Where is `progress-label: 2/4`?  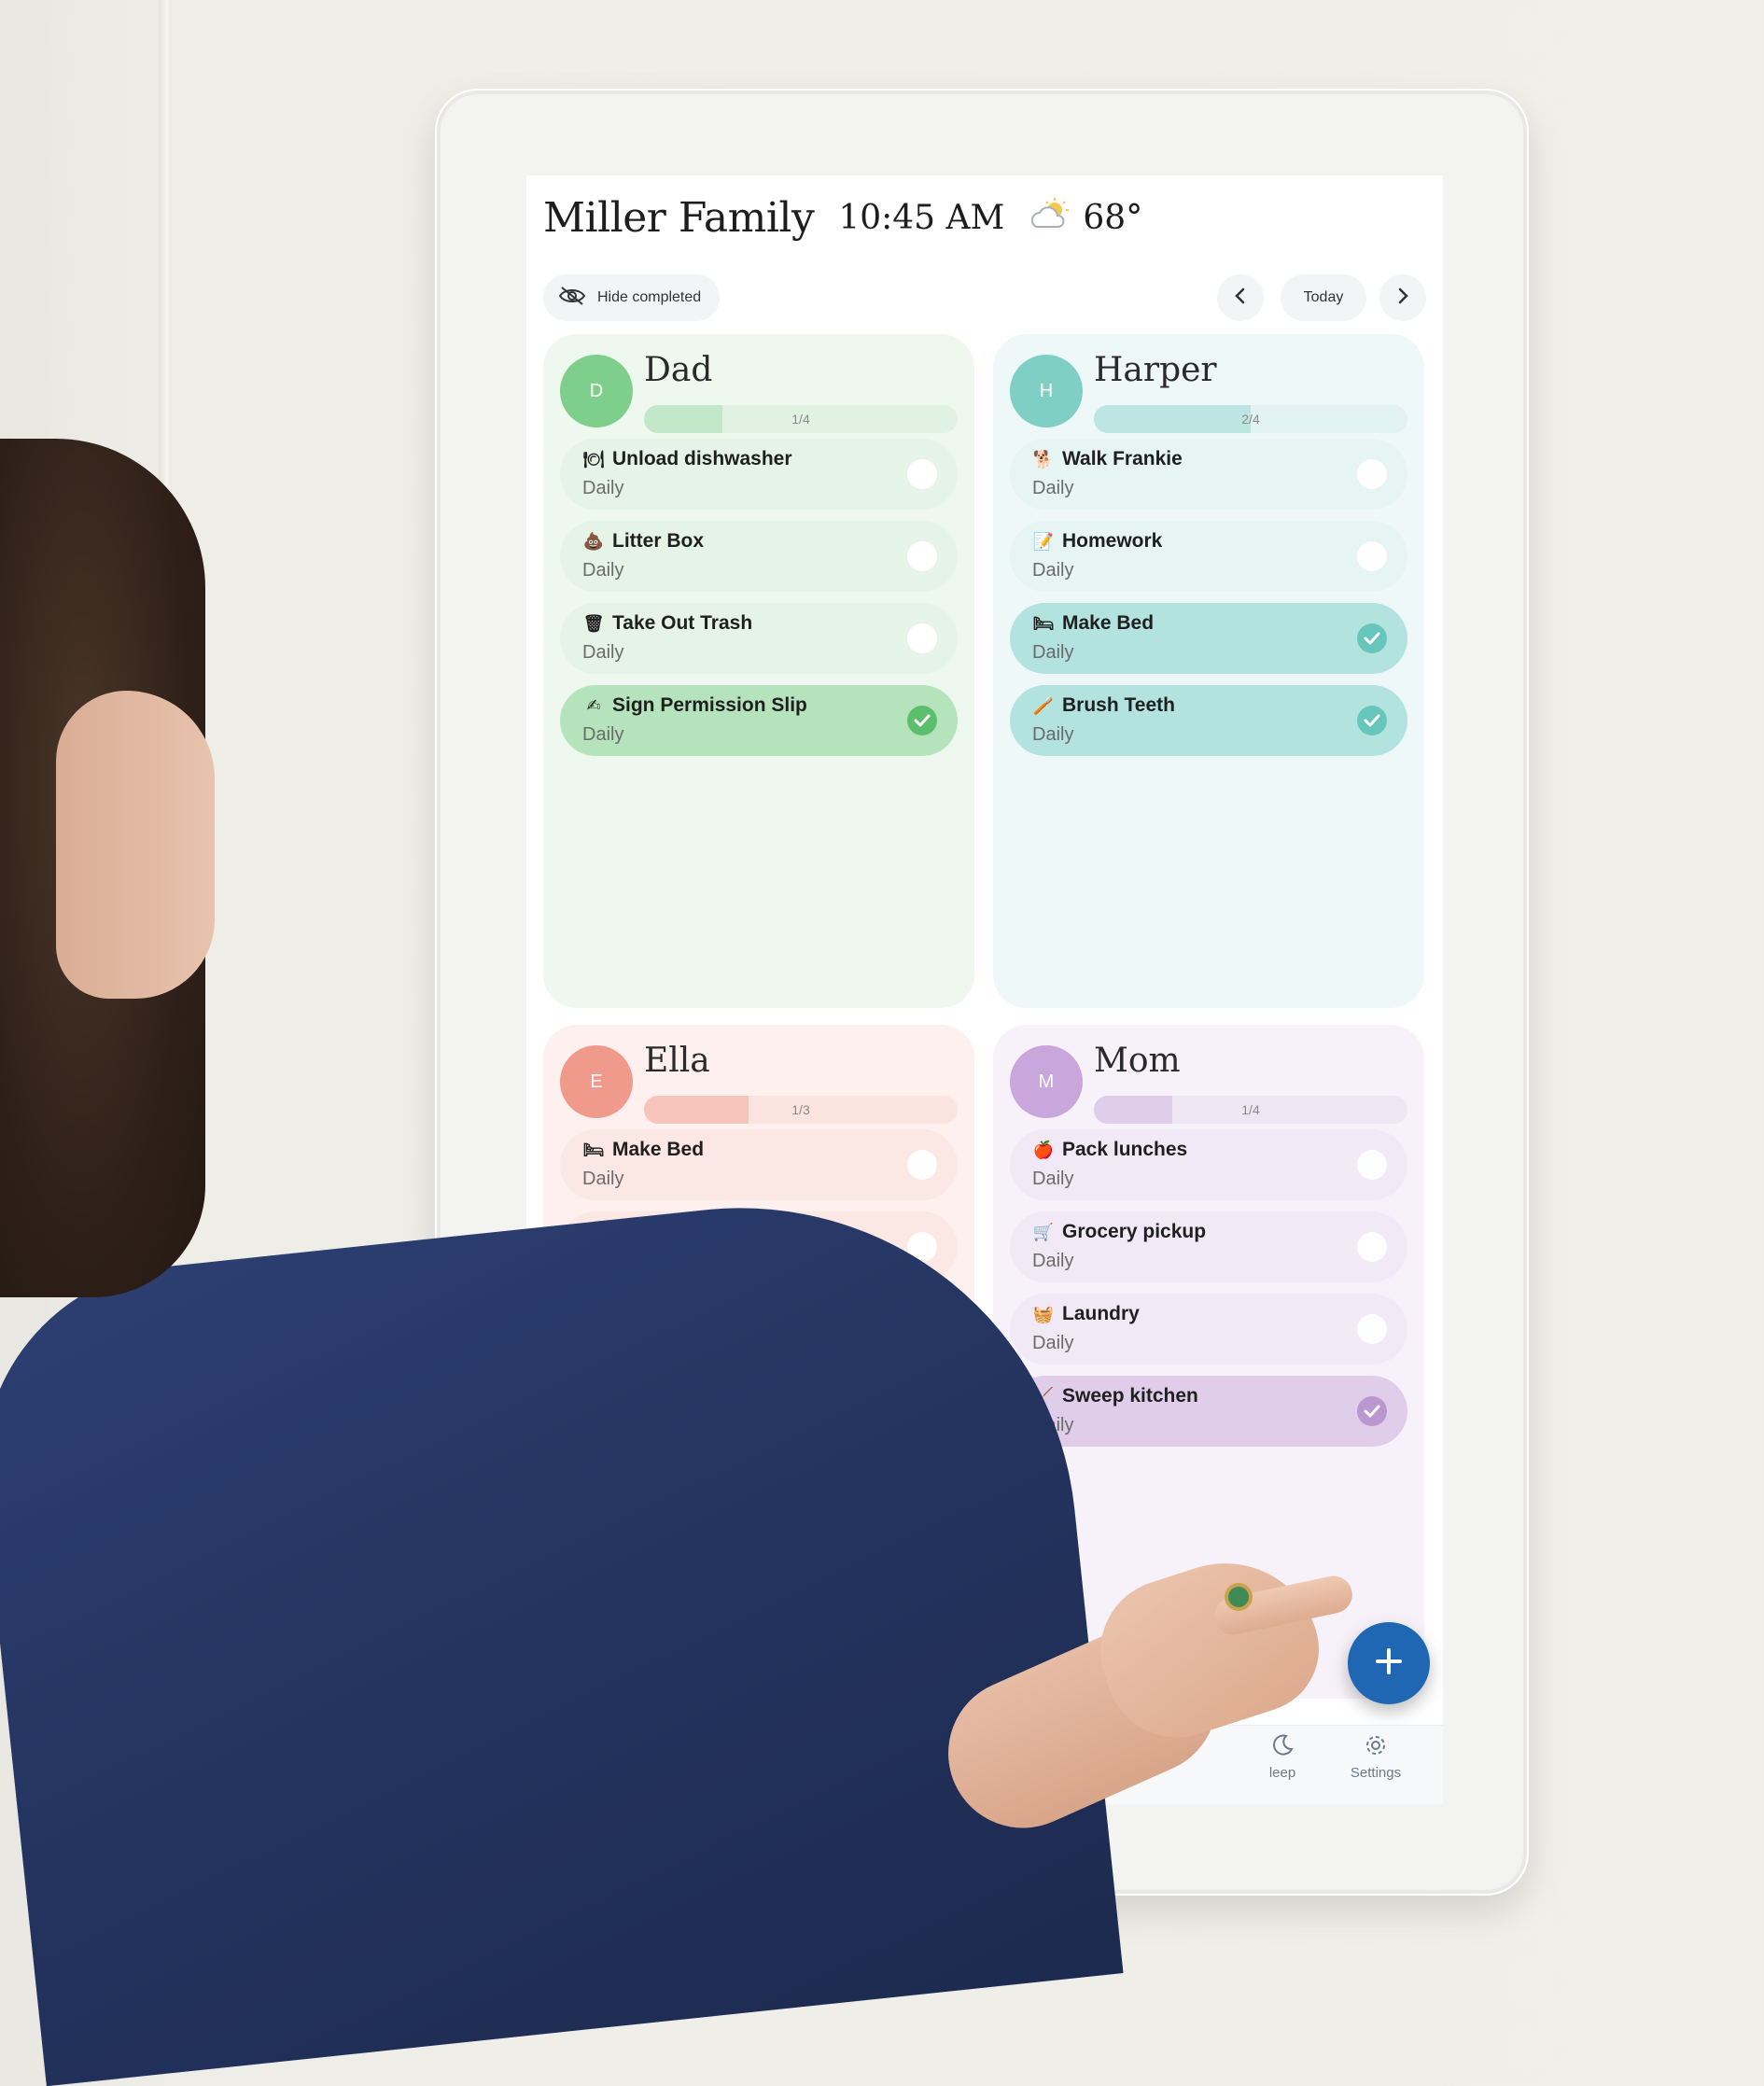
progress-label: 2/4 is located at coordinates (1250, 419).